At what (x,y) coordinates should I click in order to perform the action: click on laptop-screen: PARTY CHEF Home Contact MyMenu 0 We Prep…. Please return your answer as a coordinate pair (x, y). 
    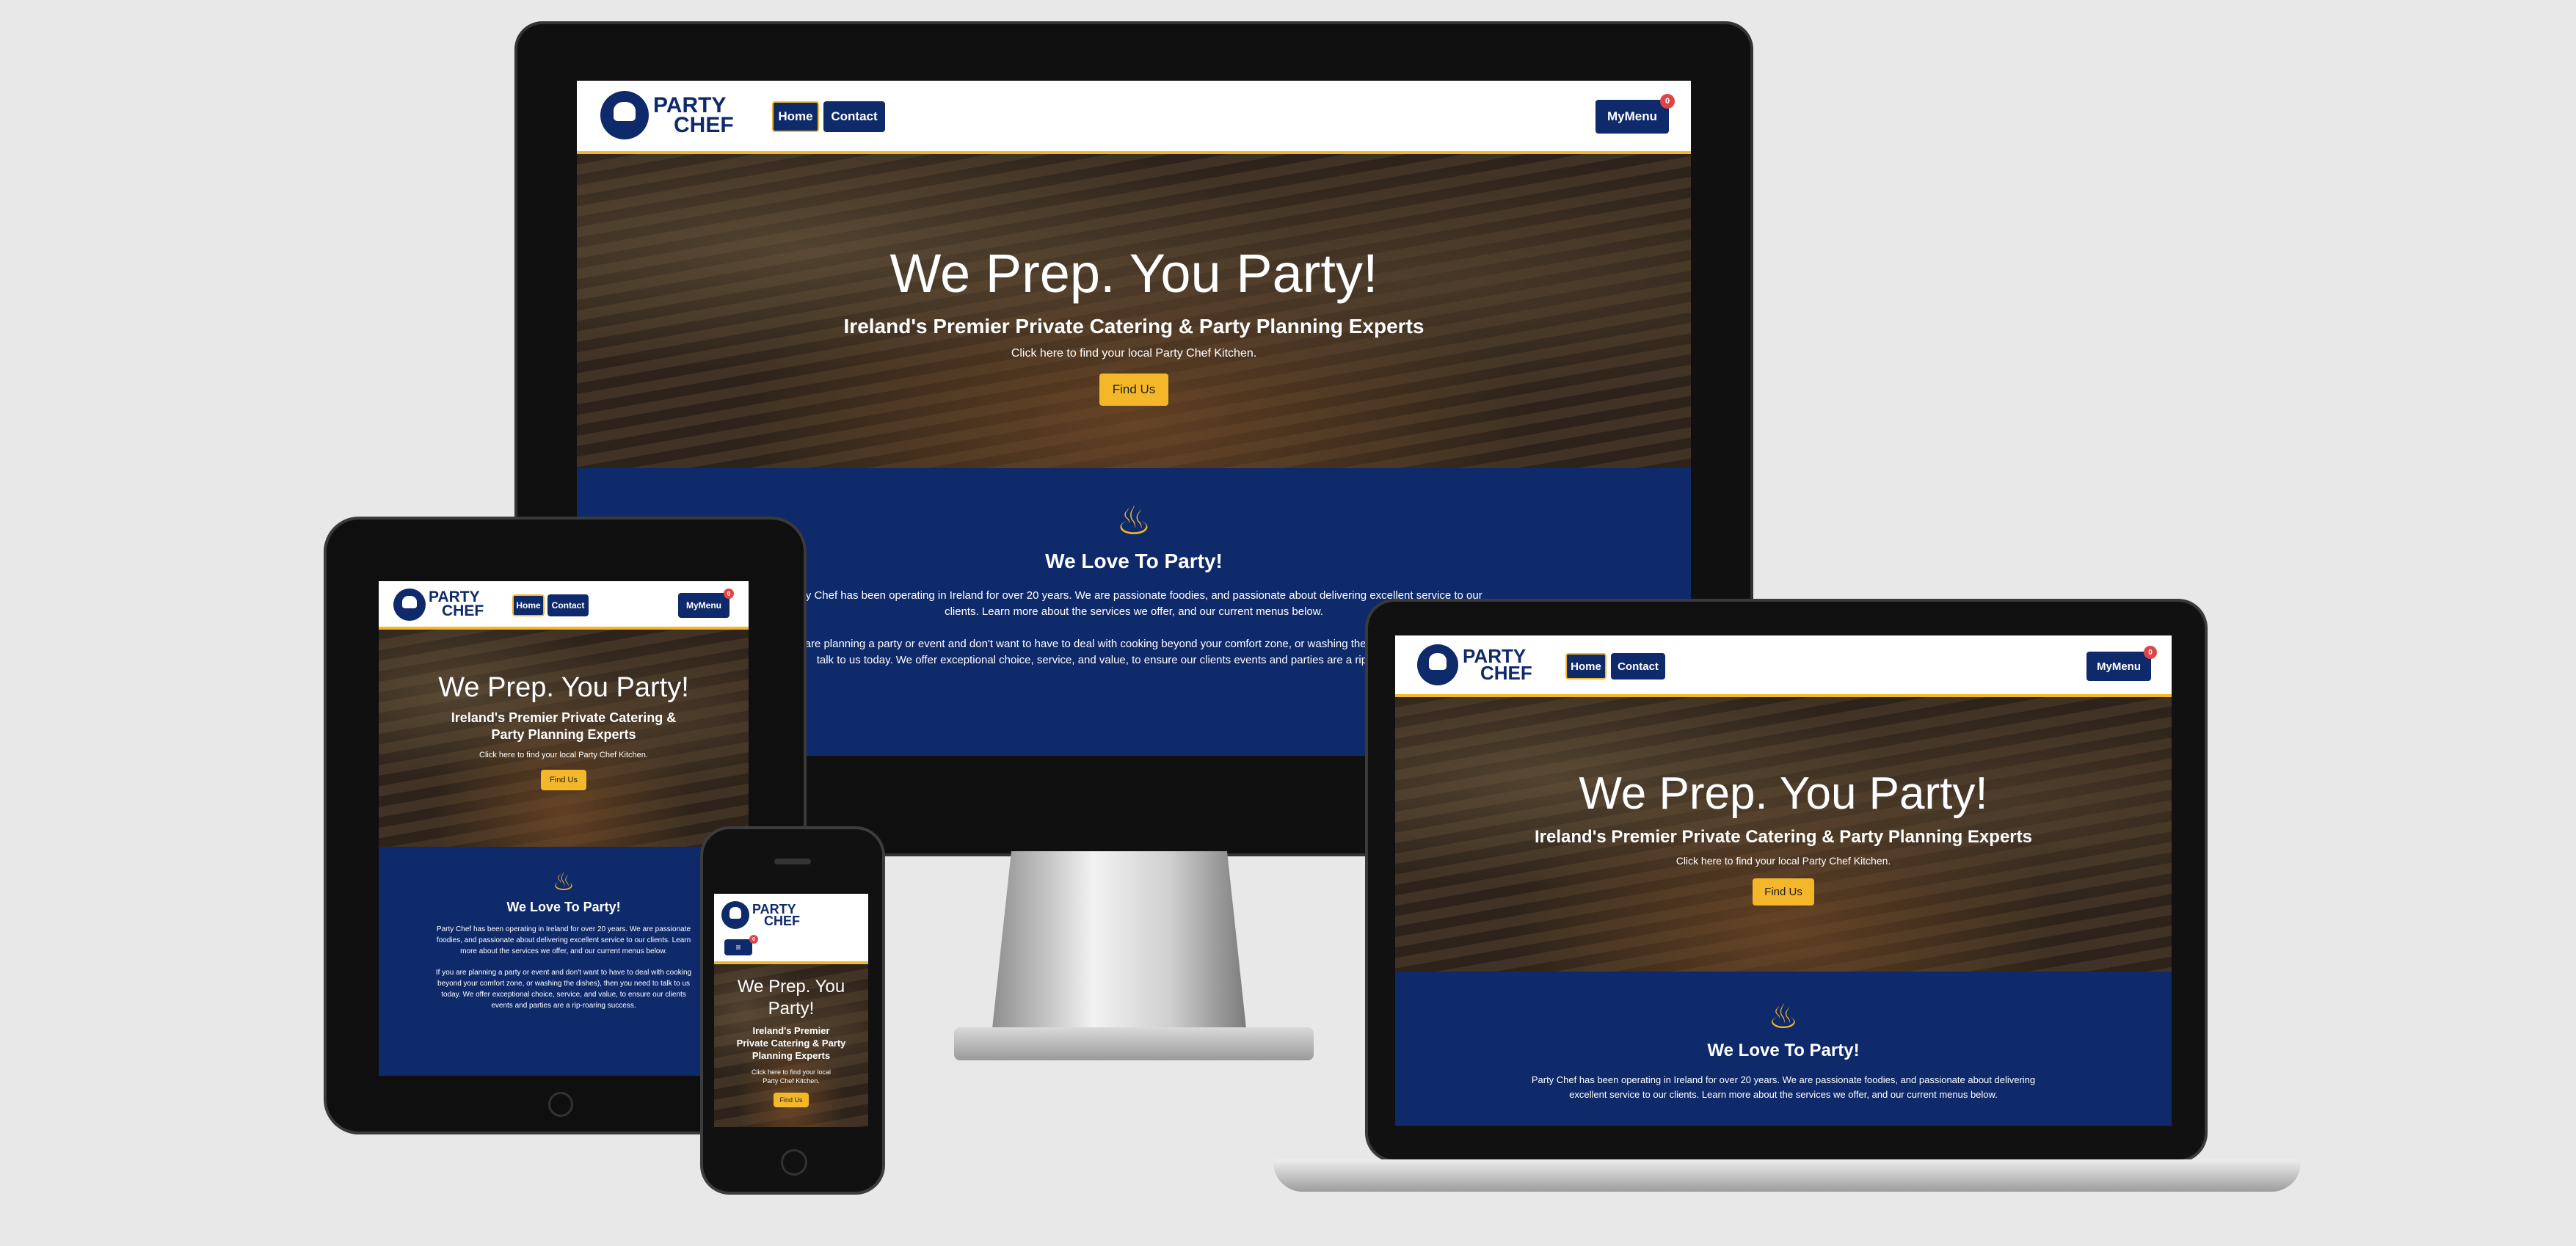
    Looking at the image, I should click on (1783, 880).